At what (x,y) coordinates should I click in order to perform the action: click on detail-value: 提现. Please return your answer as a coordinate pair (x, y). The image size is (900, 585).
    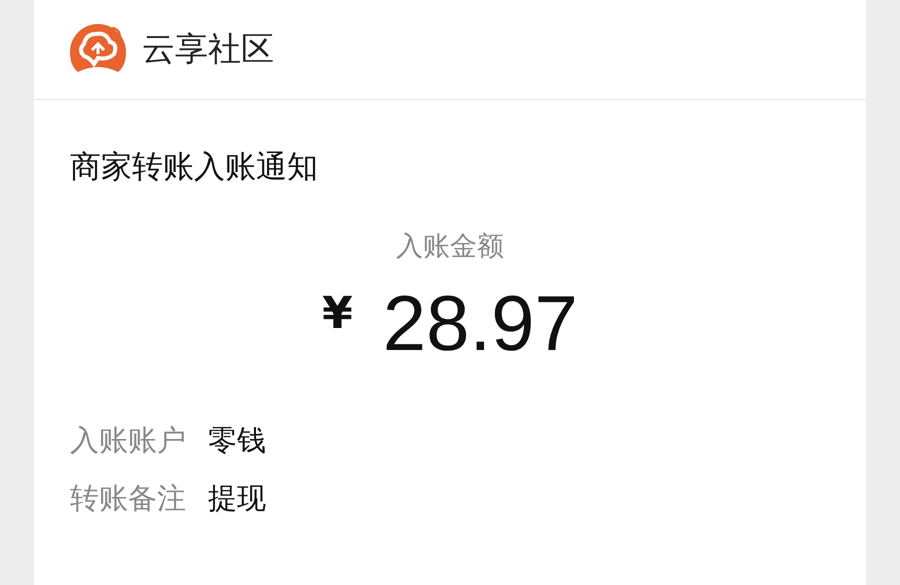
    Looking at the image, I should click on (237, 498).